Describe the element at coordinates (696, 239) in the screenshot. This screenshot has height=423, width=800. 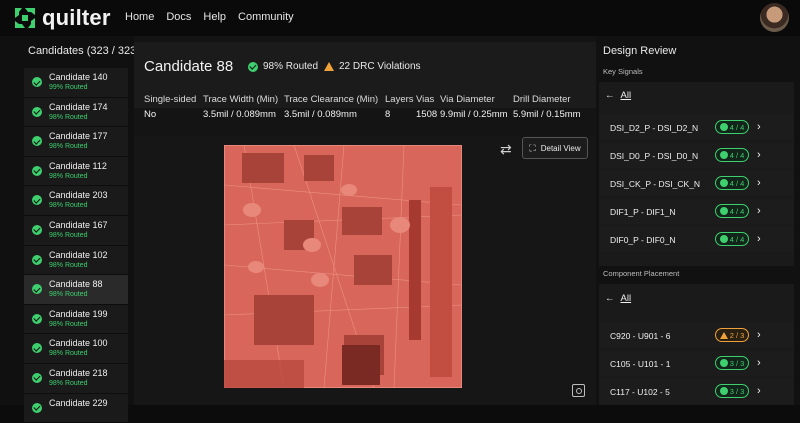
I see `review-row: DIF0_P - DIF0_N 4 / 4 ›` at that location.